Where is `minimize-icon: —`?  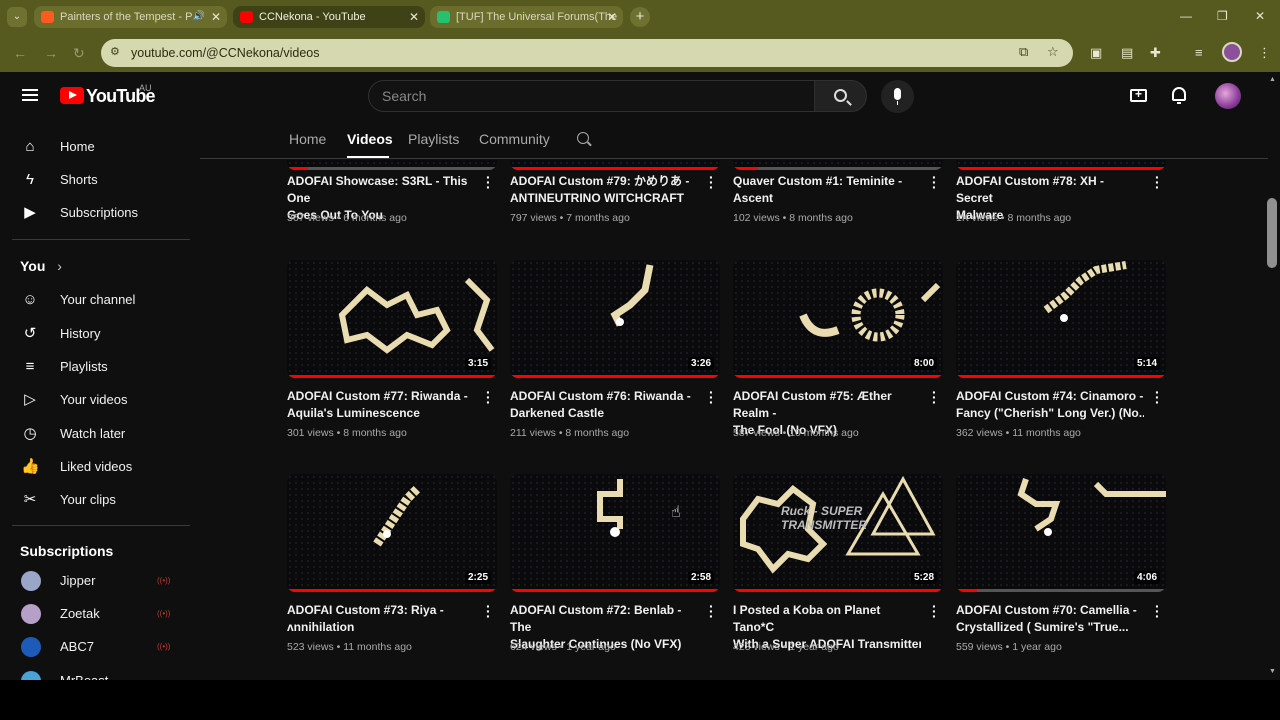
minimize-icon: — is located at coordinates (1186, 16).